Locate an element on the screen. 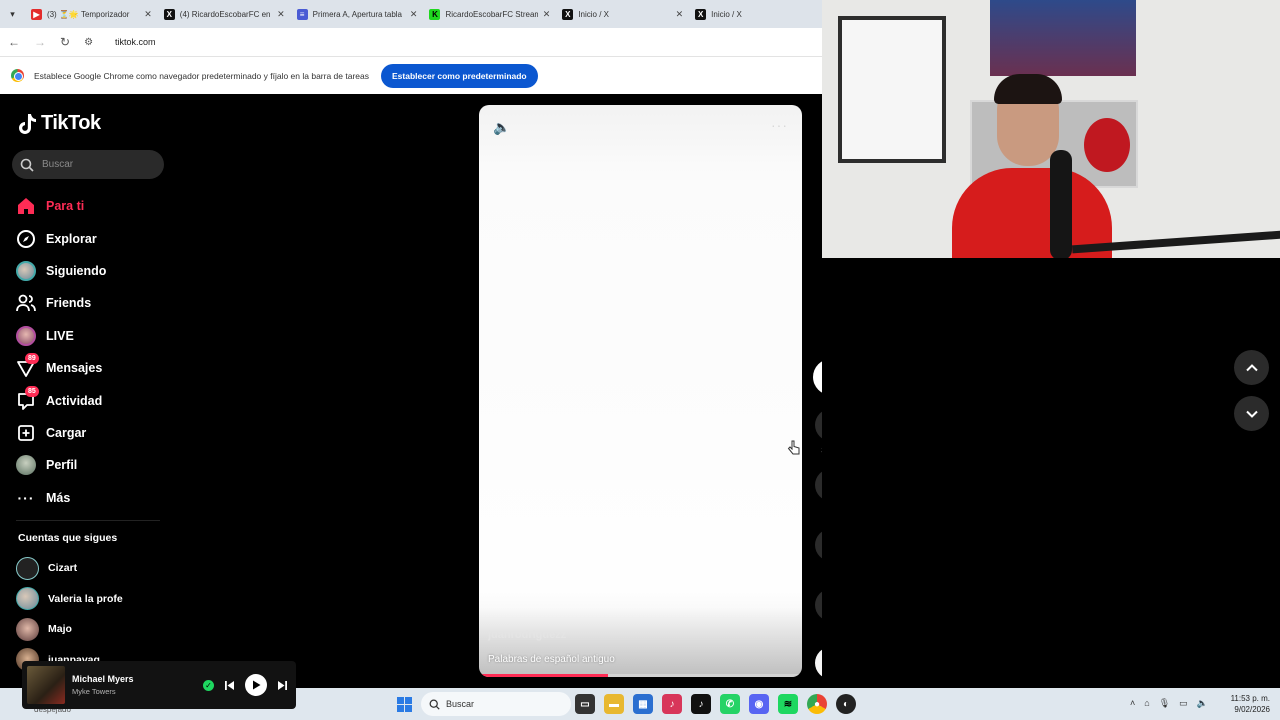 The height and width of the screenshot is (720, 1280). x-icon: X is located at coordinates (701, 14).